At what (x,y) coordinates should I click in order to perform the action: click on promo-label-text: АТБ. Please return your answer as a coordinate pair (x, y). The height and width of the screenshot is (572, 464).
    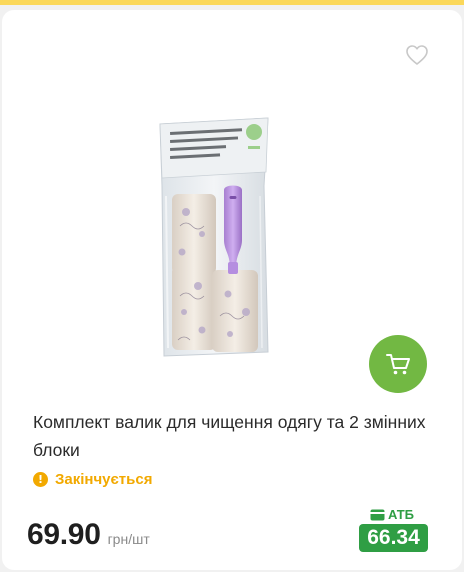
    Looking at the image, I should click on (401, 514).